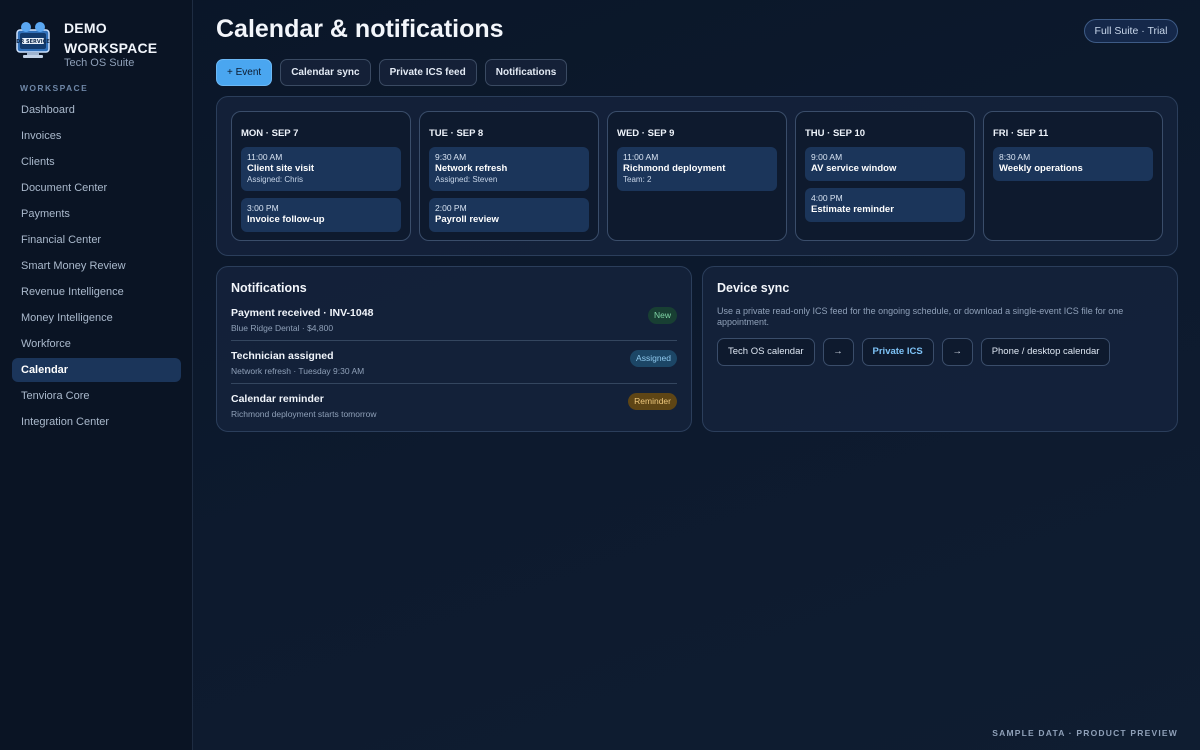  What do you see at coordinates (1021, 133) in the screenshot?
I see `day-title: FRI · SEP 11` at bounding box center [1021, 133].